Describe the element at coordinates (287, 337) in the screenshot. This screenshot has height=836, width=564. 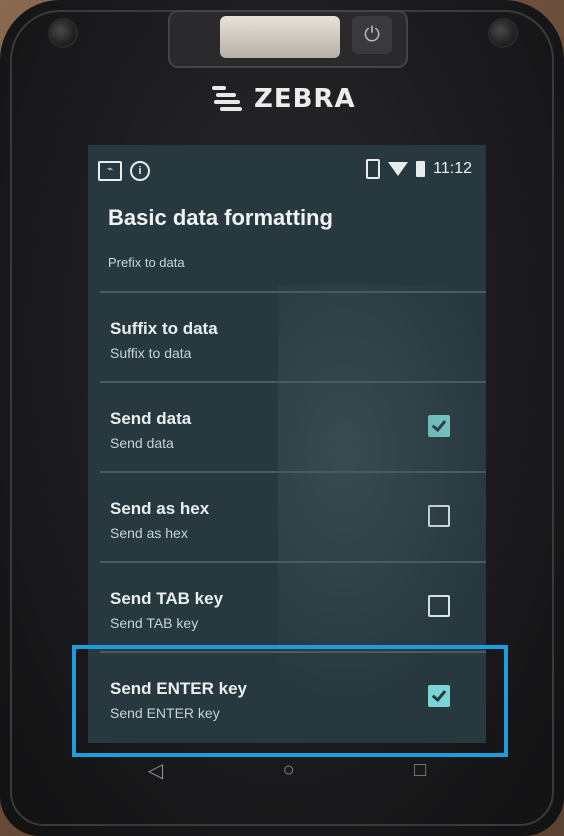
I see `setting-suffix-to-data: Suffix to data Suffix to data` at that location.